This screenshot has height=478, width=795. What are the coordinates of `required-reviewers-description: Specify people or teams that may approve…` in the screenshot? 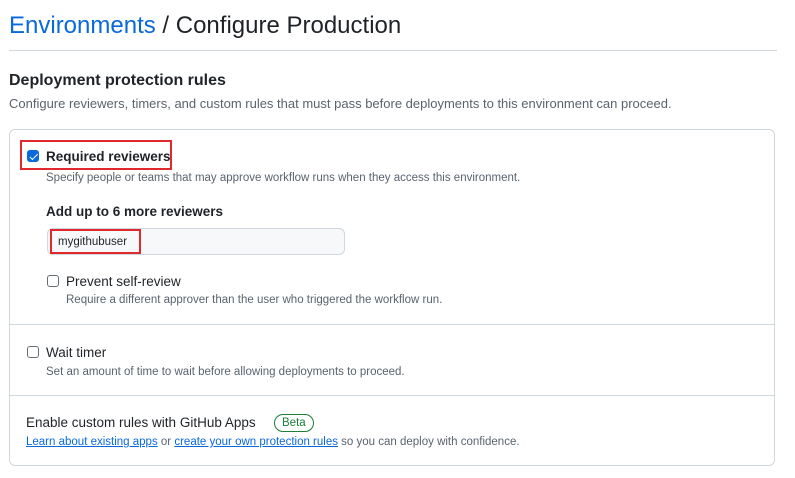 It's located at (283, 178).